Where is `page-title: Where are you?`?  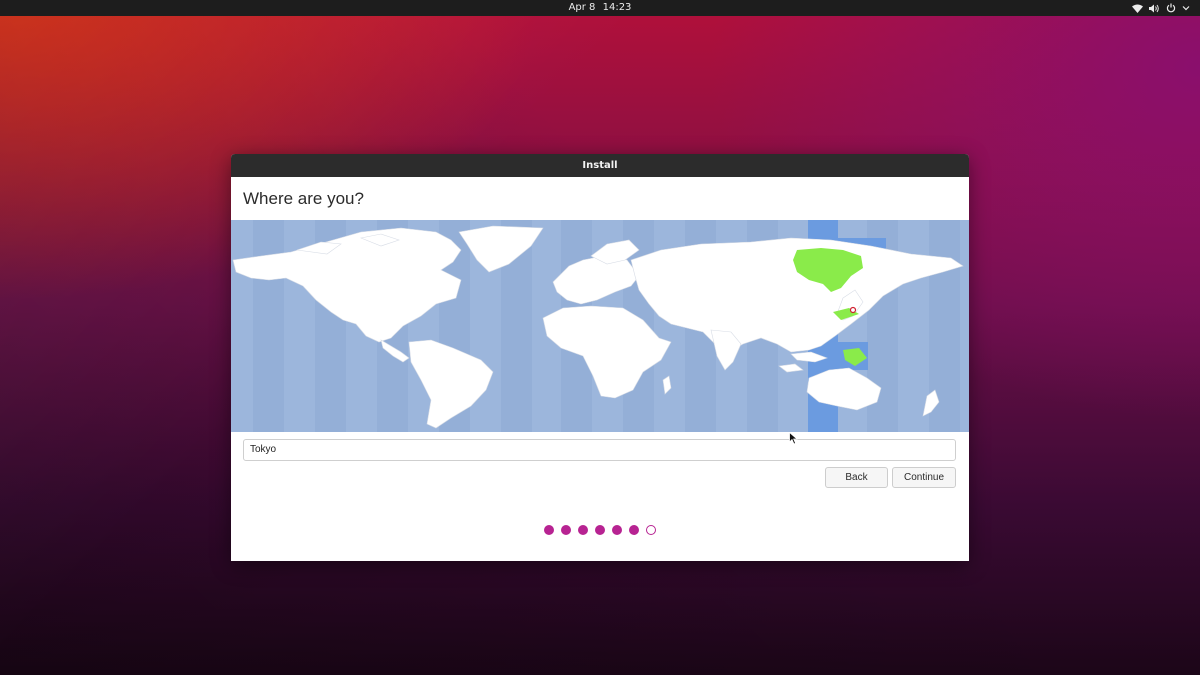 page-title: Where are you? is located at coordinates (303, 198).